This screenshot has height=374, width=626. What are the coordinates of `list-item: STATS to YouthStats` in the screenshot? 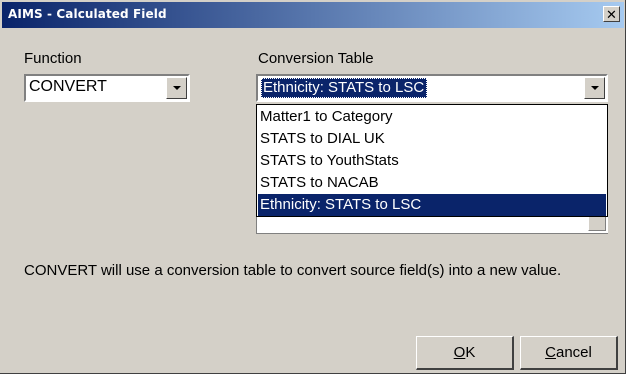 It's located at (432, 161).